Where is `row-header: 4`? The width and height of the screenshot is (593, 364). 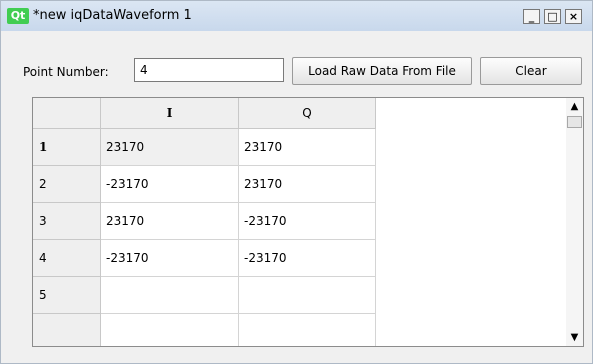
row-header: 4 is located at coordinates (67, 258).